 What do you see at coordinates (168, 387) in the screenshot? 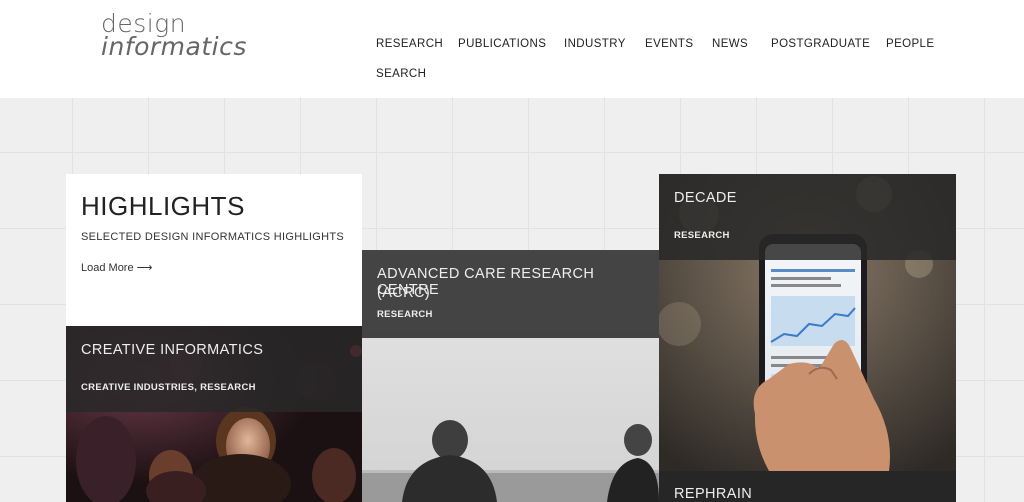
I see `creative-informatics-tags: CREATIVE INDUSTRIES, RESEARCH` at bounding box center [168, 387].